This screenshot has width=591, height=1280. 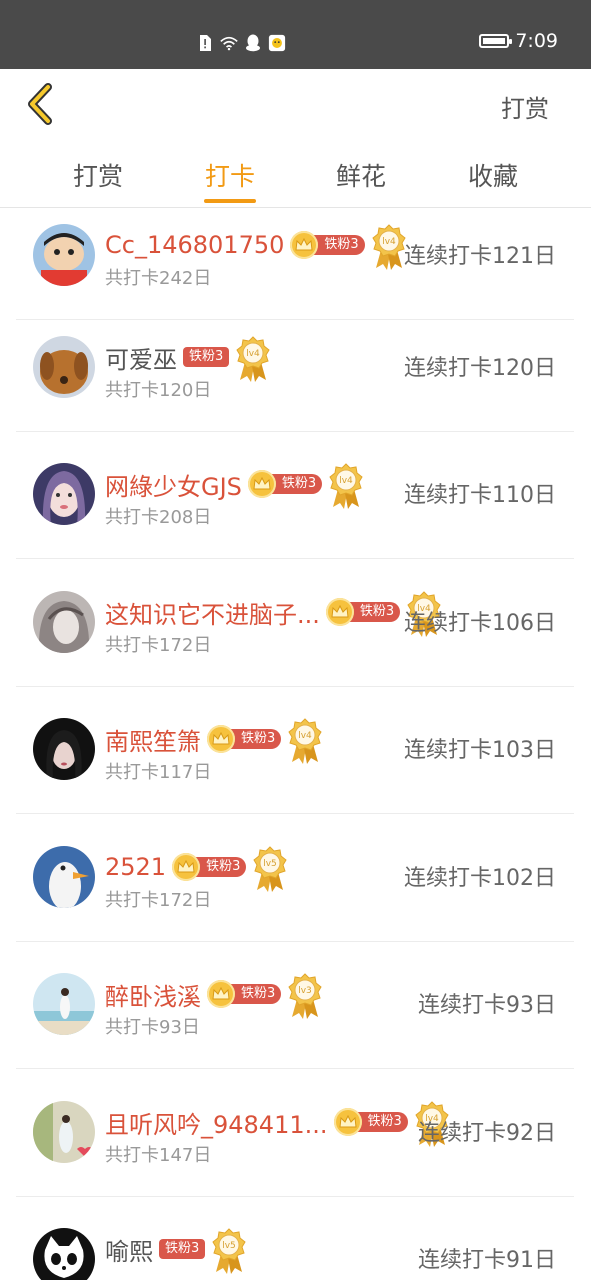 I want to click on active-tab-indicator, so click(x=230, y=201).